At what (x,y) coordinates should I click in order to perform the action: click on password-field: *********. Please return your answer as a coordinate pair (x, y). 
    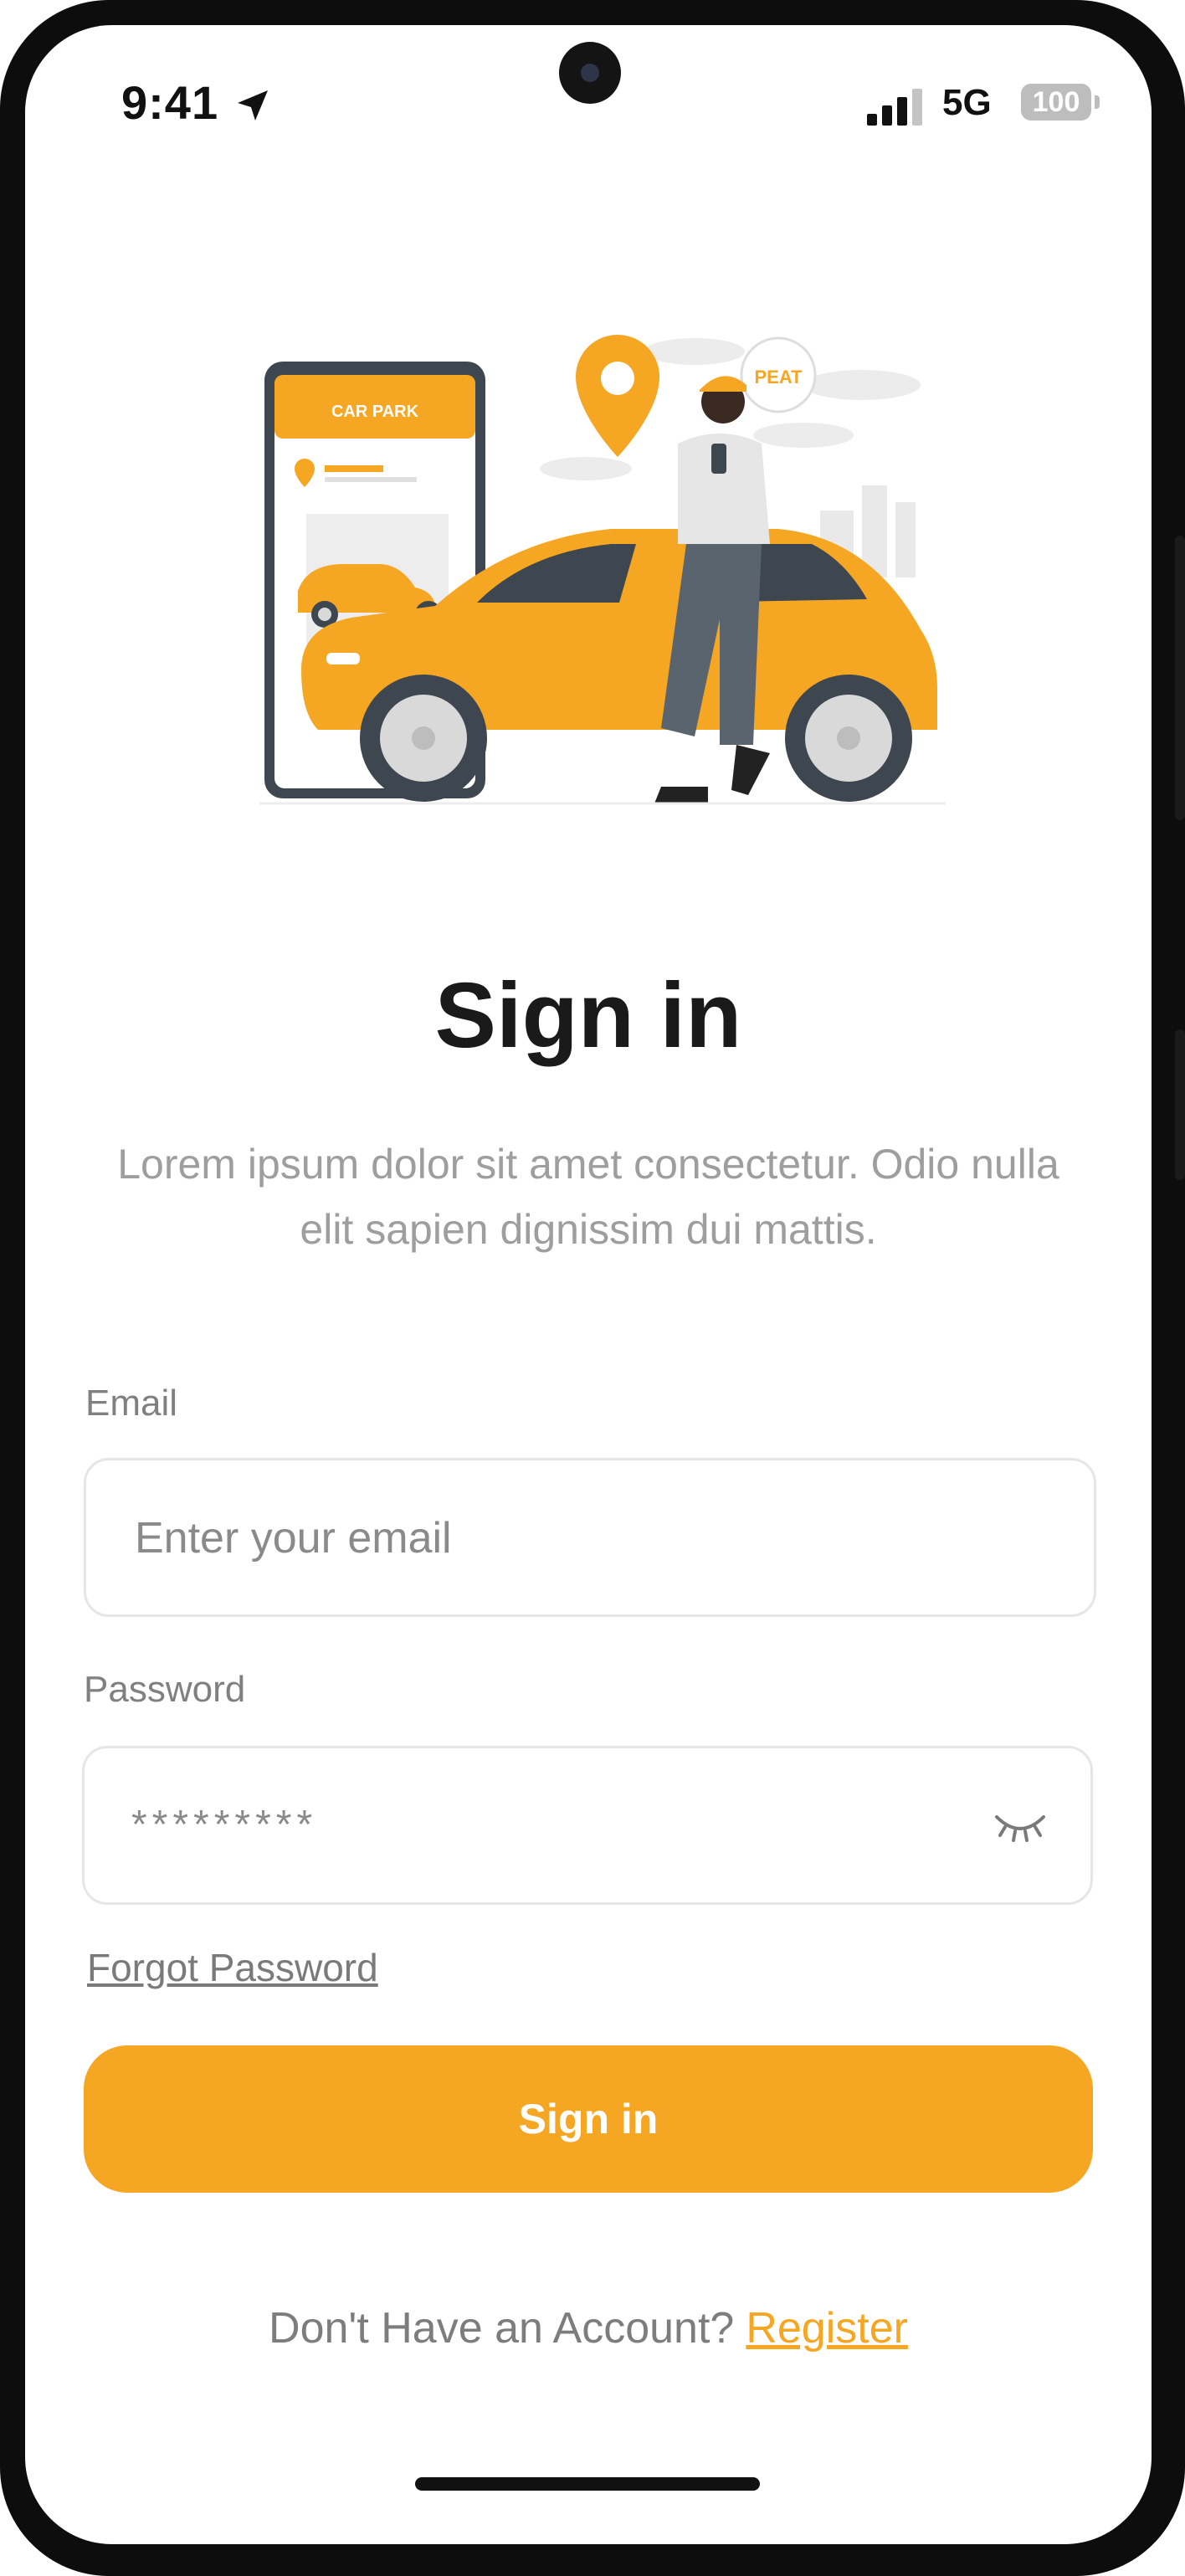
    Looking at the image, I should click on (587, 1825).